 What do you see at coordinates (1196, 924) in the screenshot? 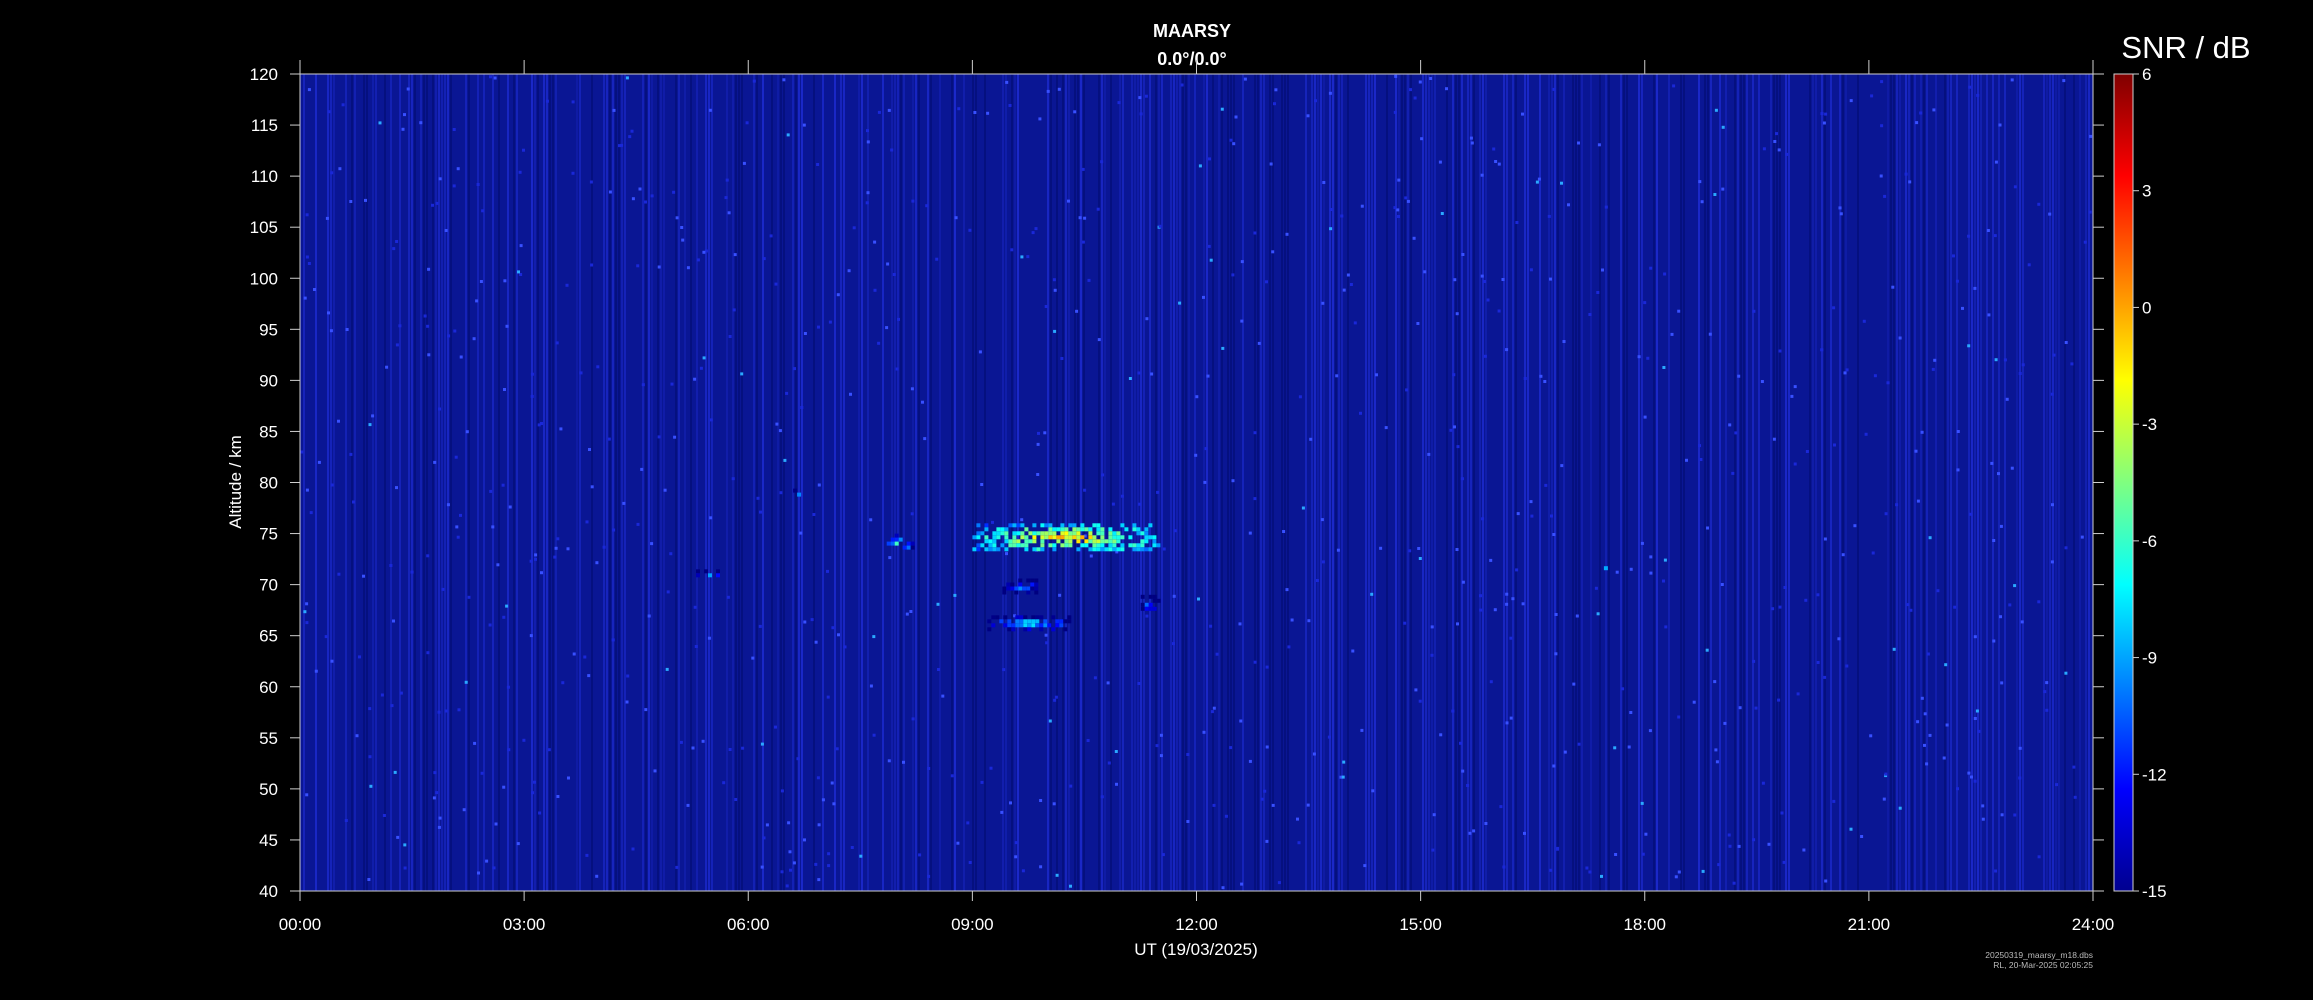
I see `x-tick-label: 12:00` at bounding box center [1196, 924].